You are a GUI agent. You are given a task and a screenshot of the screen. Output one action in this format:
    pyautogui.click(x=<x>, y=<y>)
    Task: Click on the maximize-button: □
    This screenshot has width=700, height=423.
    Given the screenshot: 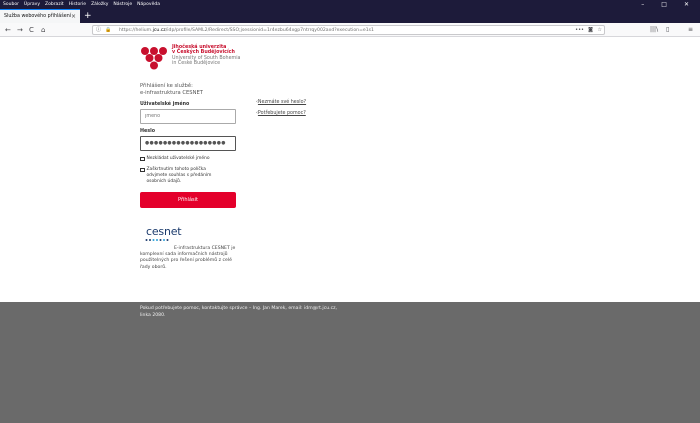 What is the action you would take?
    pyautogui.click(x=664, y=4)
    